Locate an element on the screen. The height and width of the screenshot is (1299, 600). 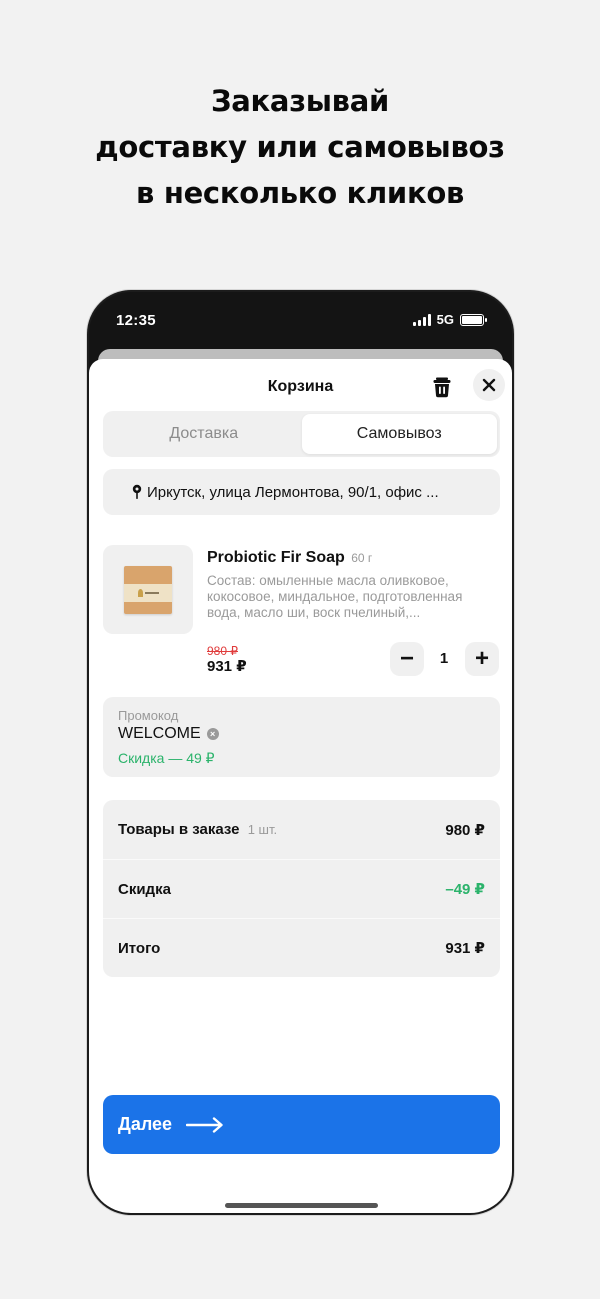
product-title: Probiotic Fir Soap 60 г is located at coordinates (289, 558).